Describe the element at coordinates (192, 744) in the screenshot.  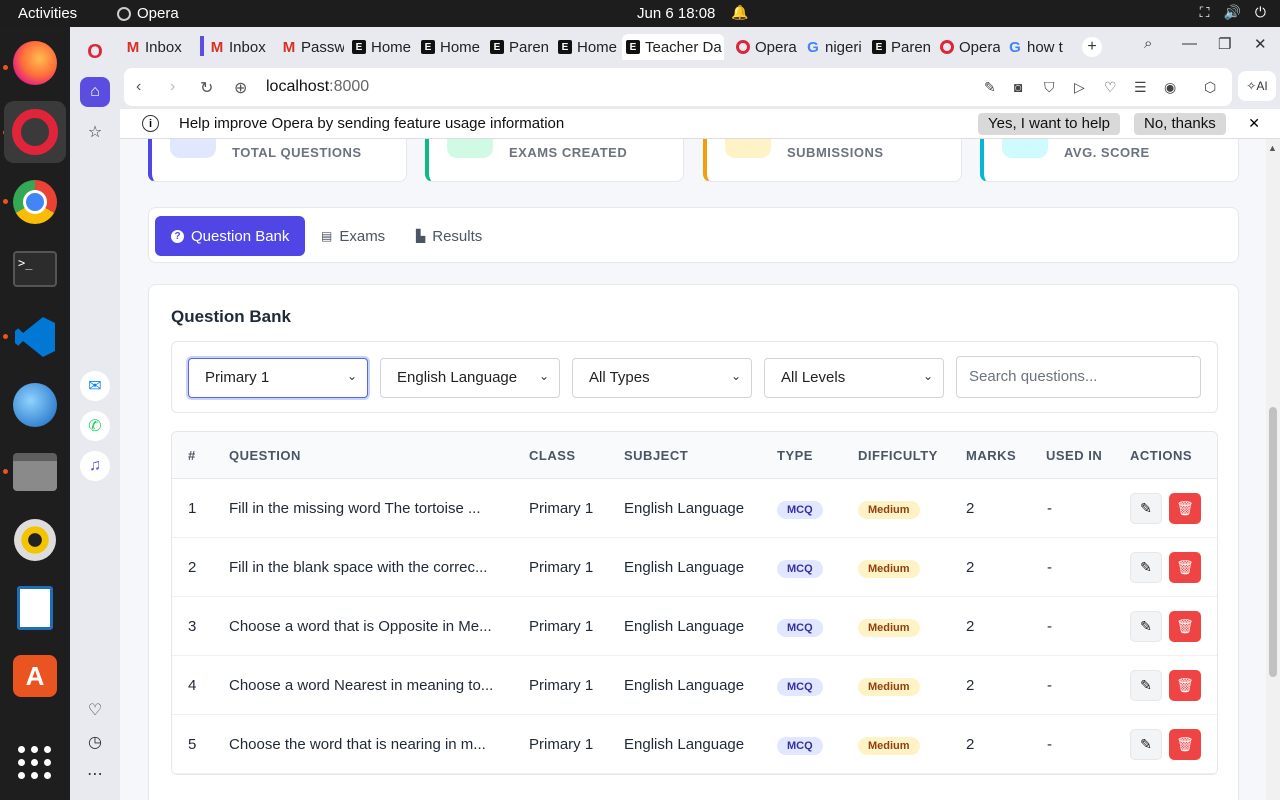
I see `cell-num: 5` at that location.